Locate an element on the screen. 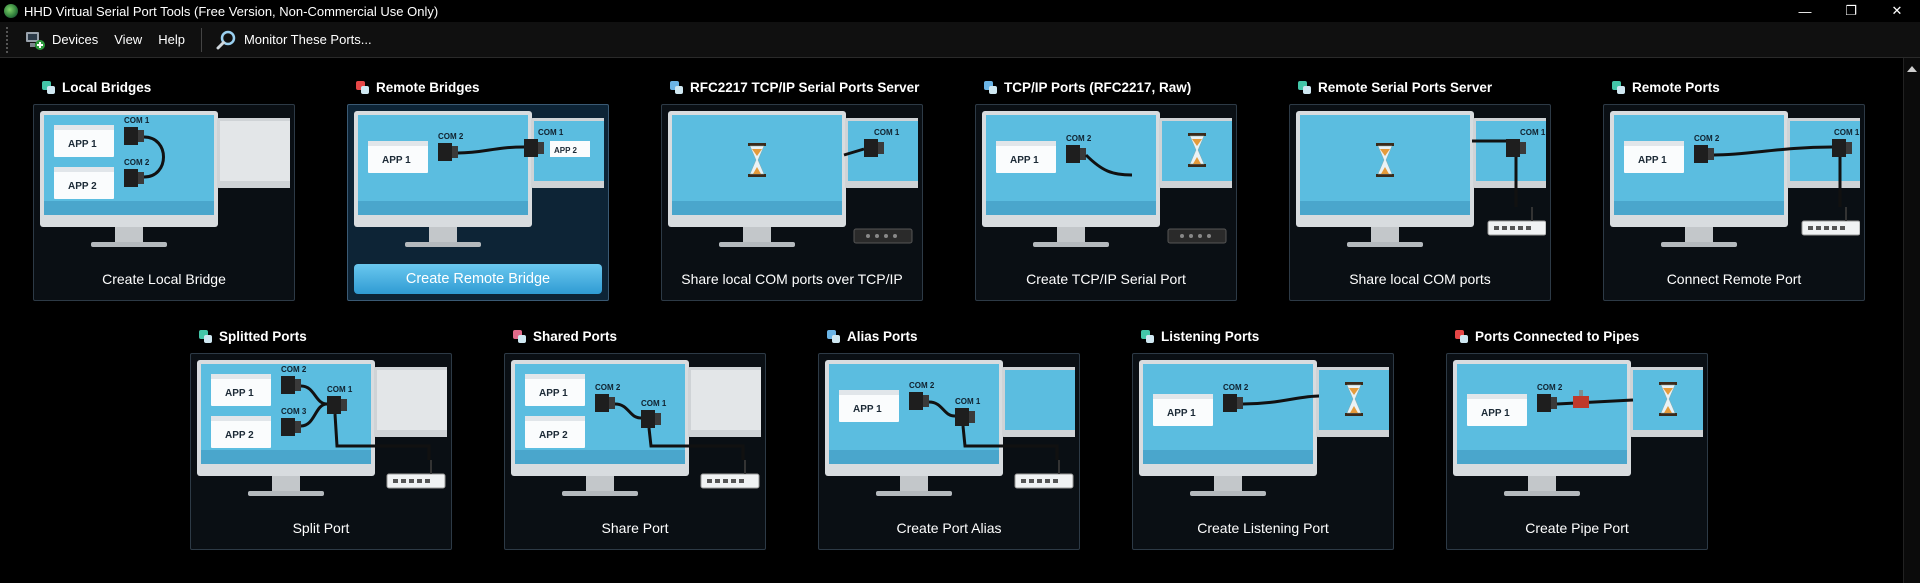  minimize-button: — is located at coordinates (1805, 11).